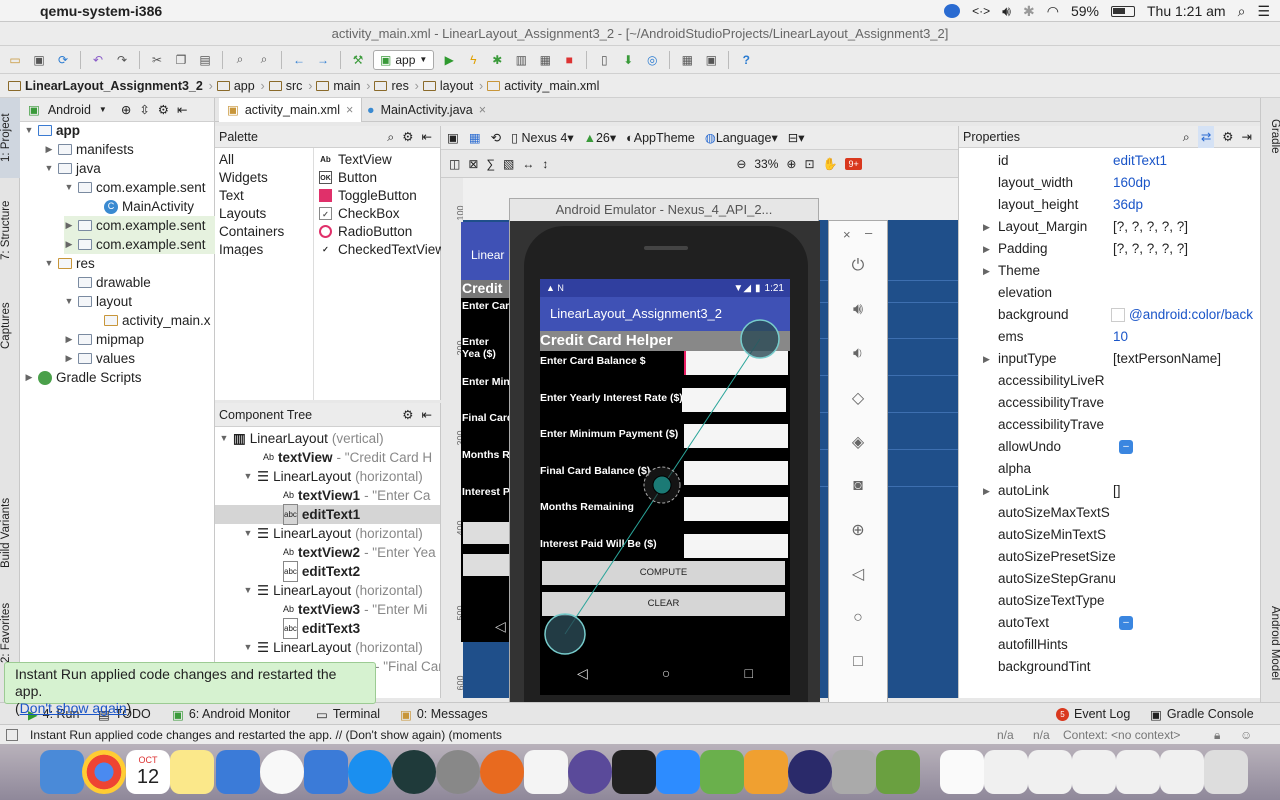 The height and width of the screenshot is (800, 1280). Describe the element at coordinates (1126, 447) in the screenshot. I see `tristate-checkbox: –` at that location.